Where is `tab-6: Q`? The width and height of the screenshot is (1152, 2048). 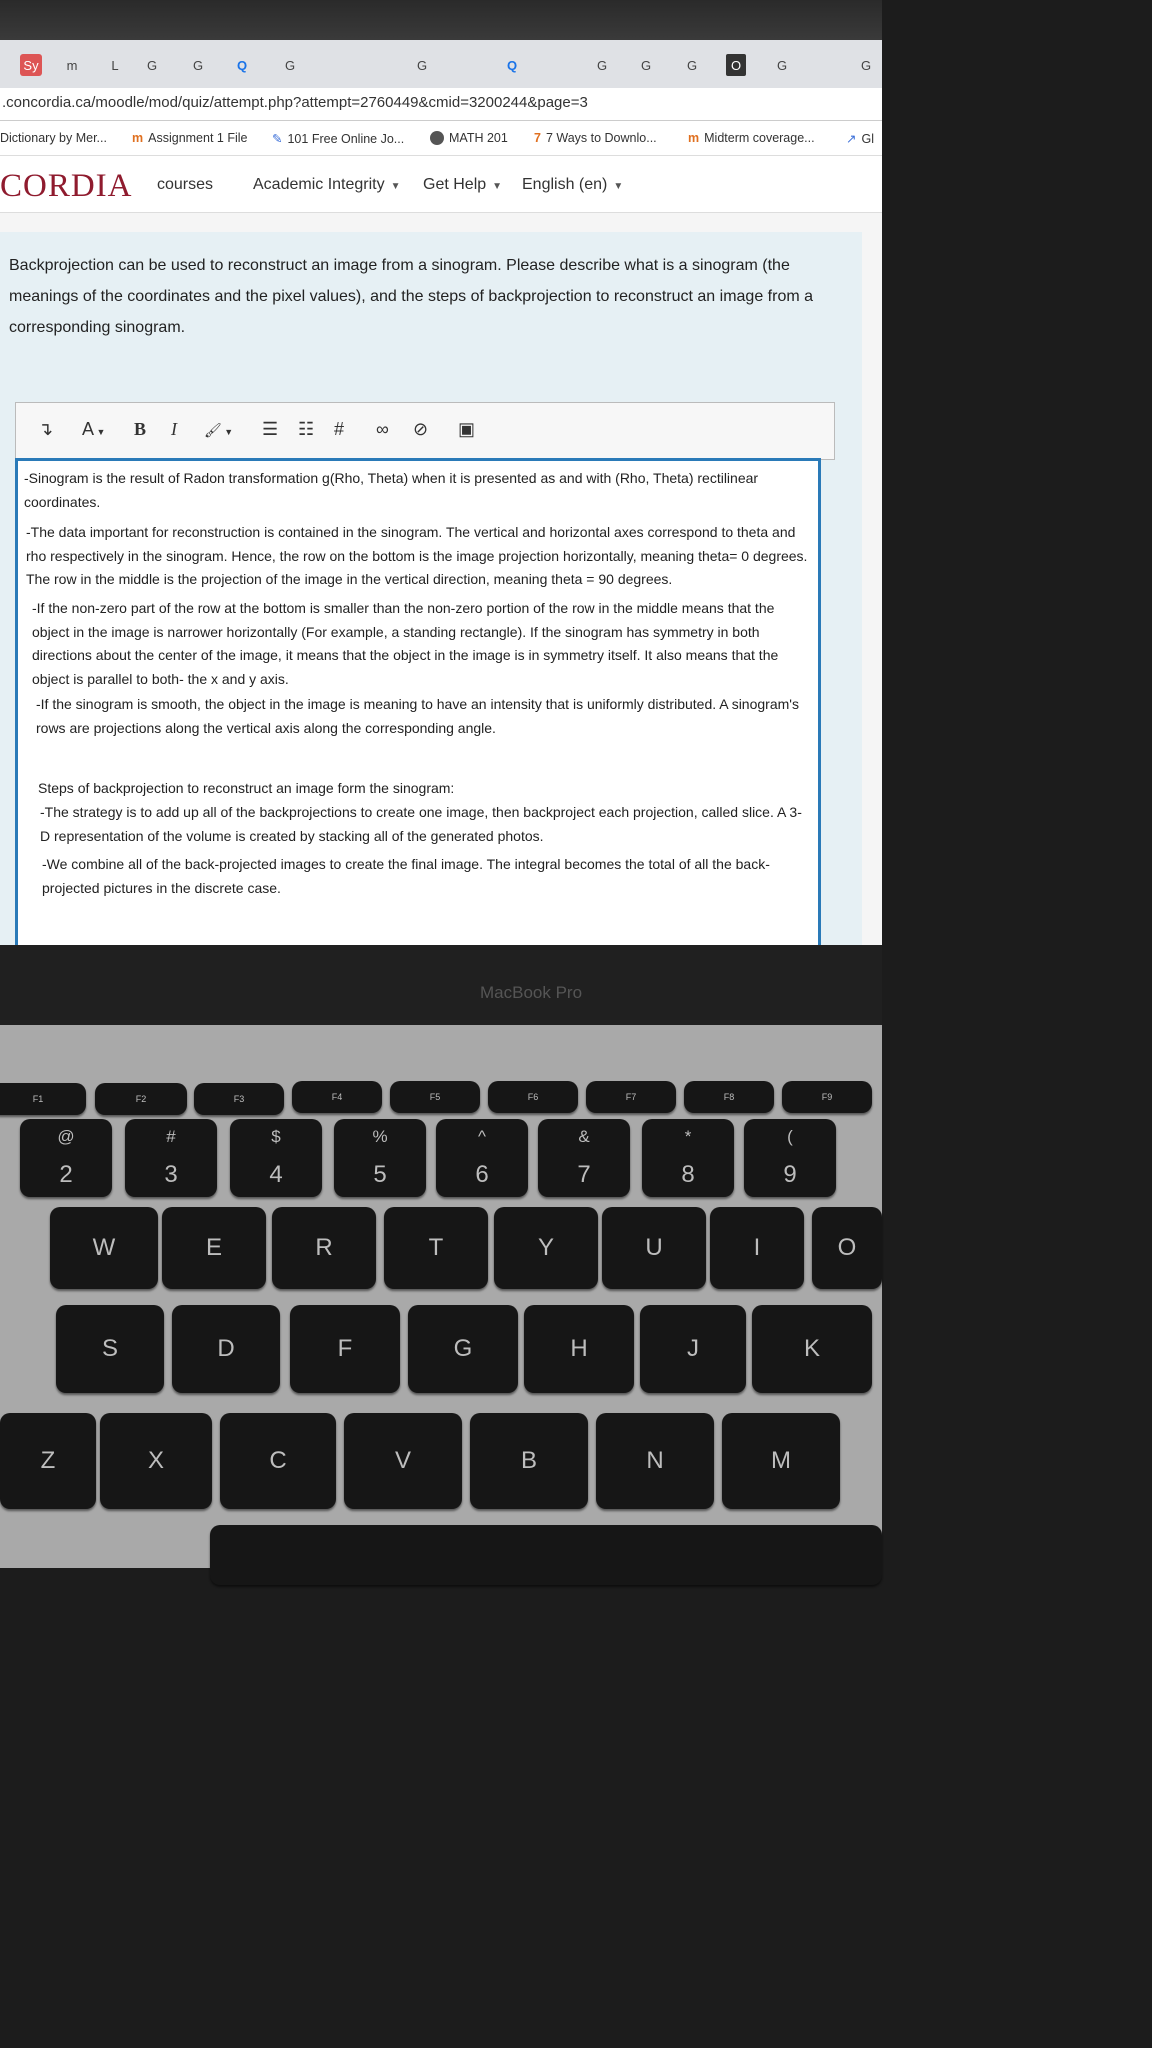
tab-6: Q is located at coordinates (242, 65).